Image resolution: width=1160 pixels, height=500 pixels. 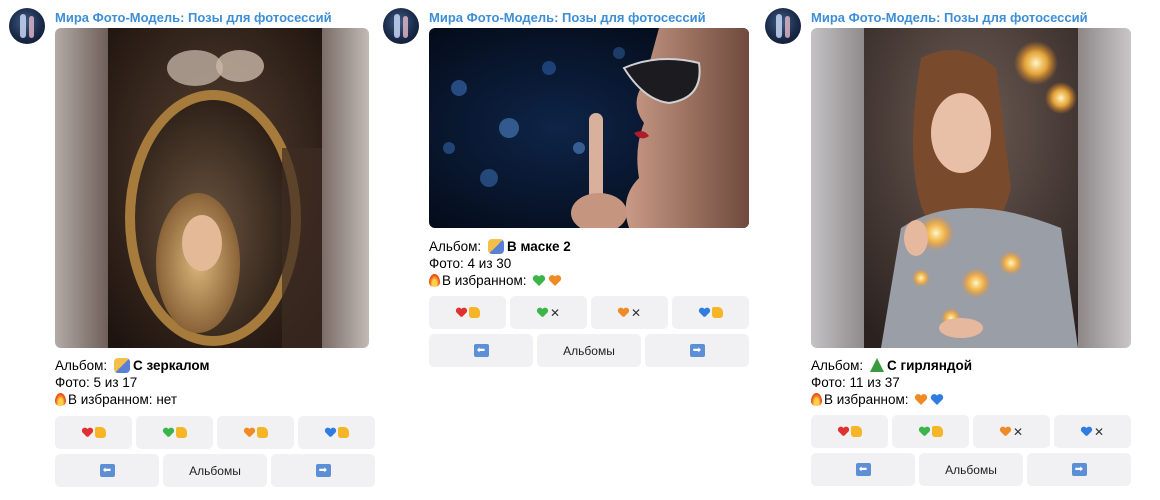 I want to click on mask-photo-image, so click(x=589, y=128).